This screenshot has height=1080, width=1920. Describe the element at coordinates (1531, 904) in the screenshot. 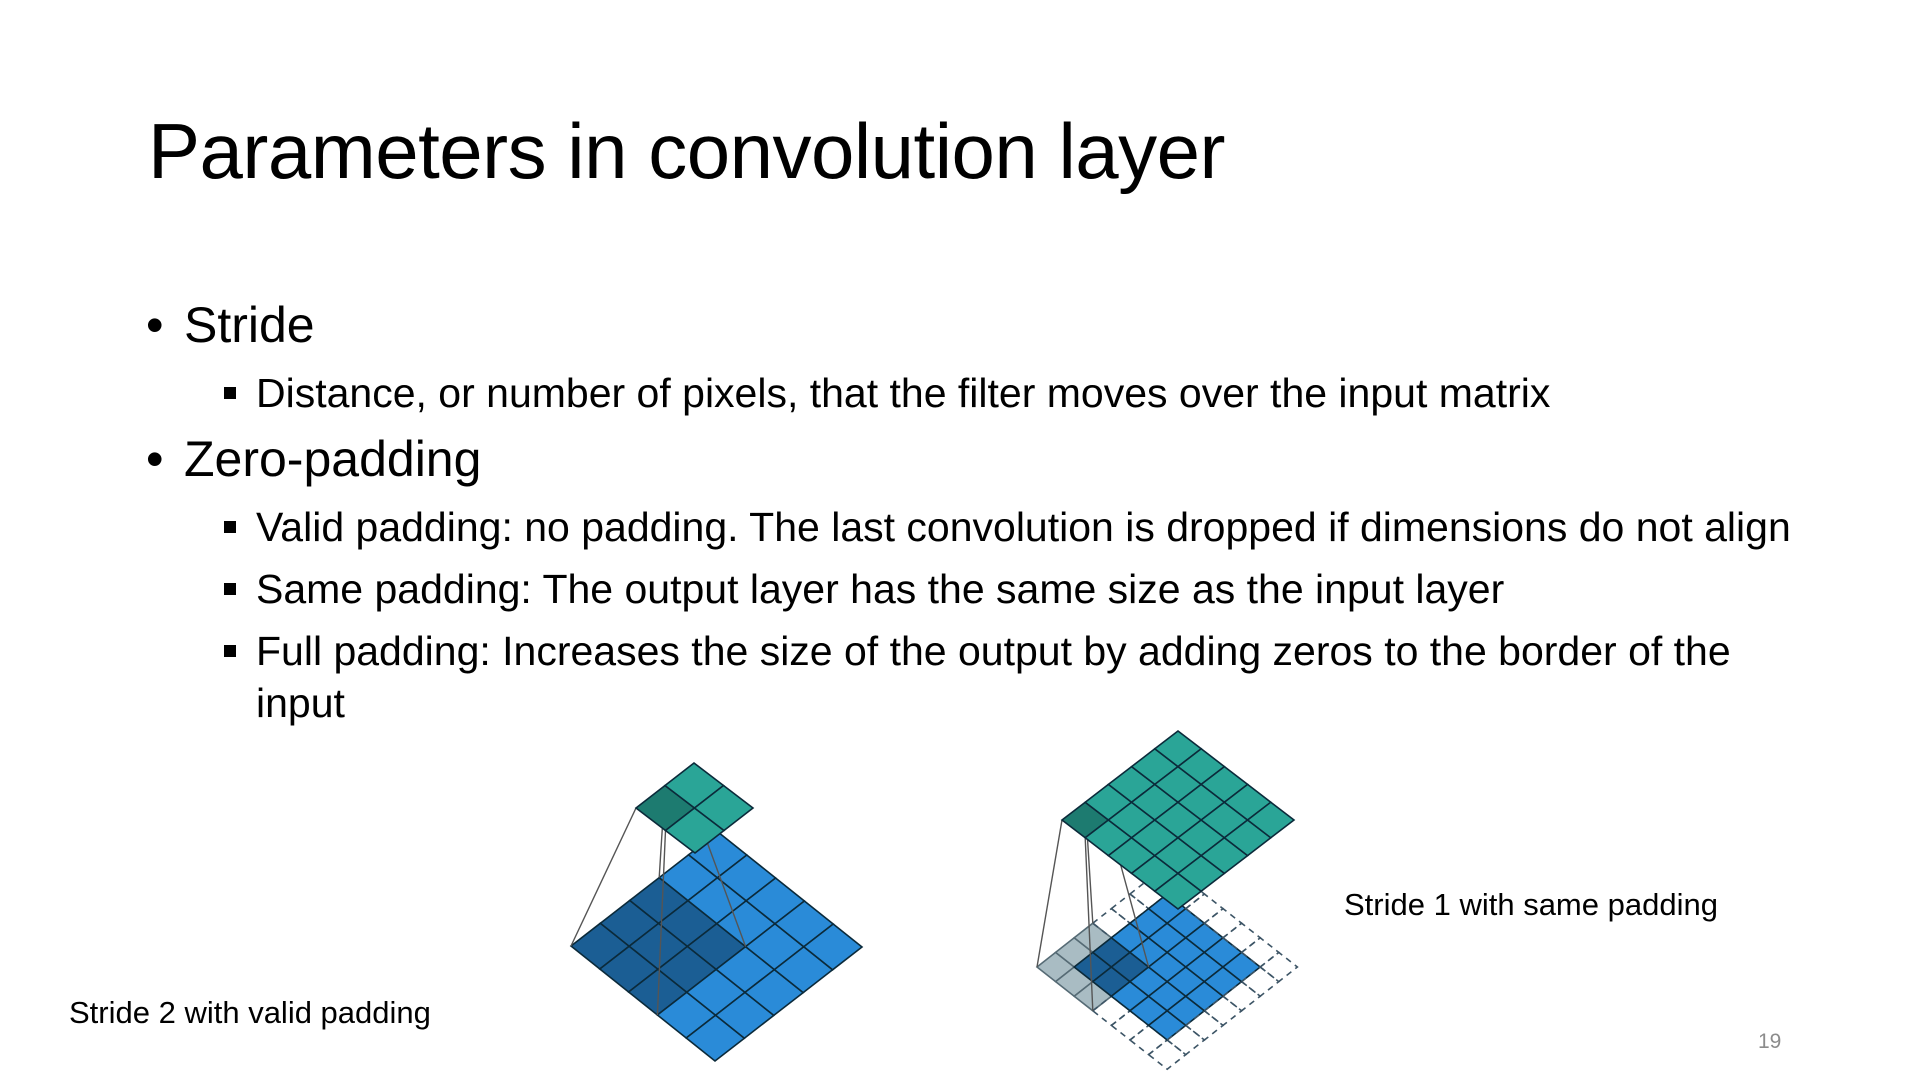

I see `caption-stride-1: Stride 1 with same padding` at that location.